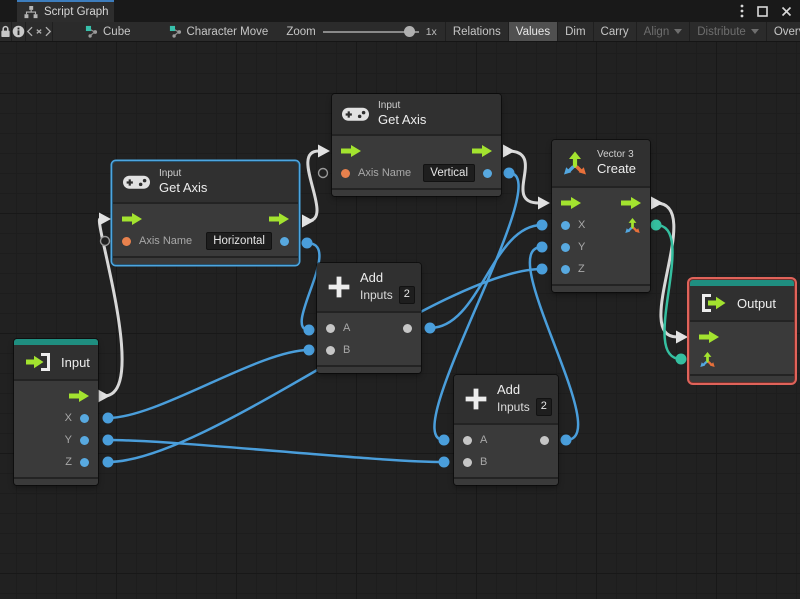 The width and height of the screenshot is (800, 599). I want to click on menu-kebab-icon, so click(742, 11).